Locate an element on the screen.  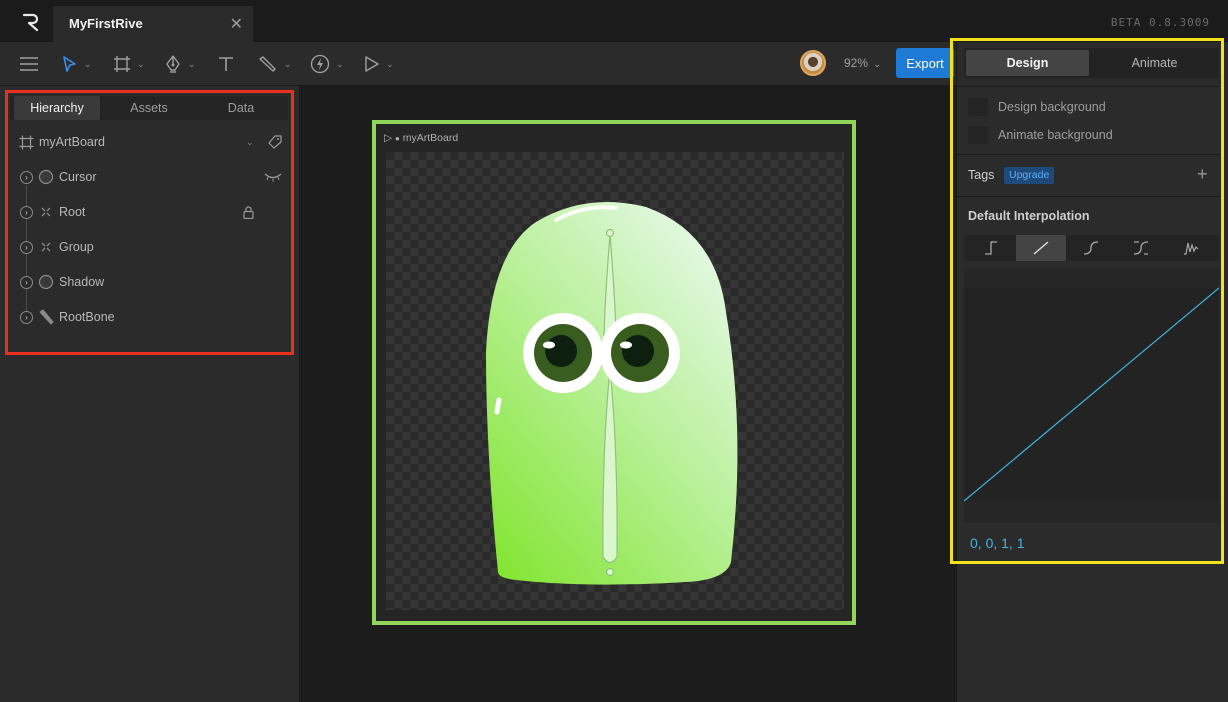
menu-icon is located at coordinates (29, 64).